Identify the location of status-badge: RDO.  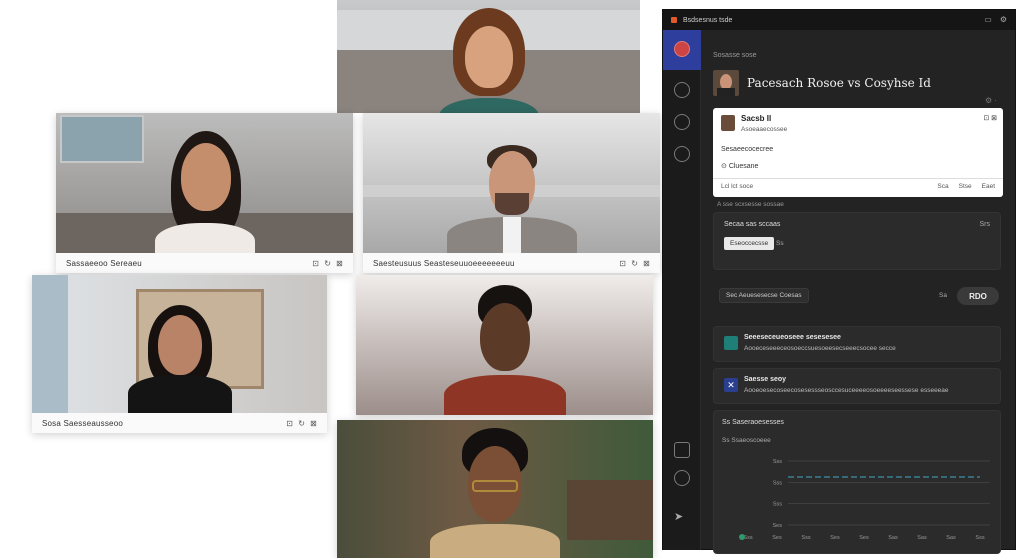
(978, 296).